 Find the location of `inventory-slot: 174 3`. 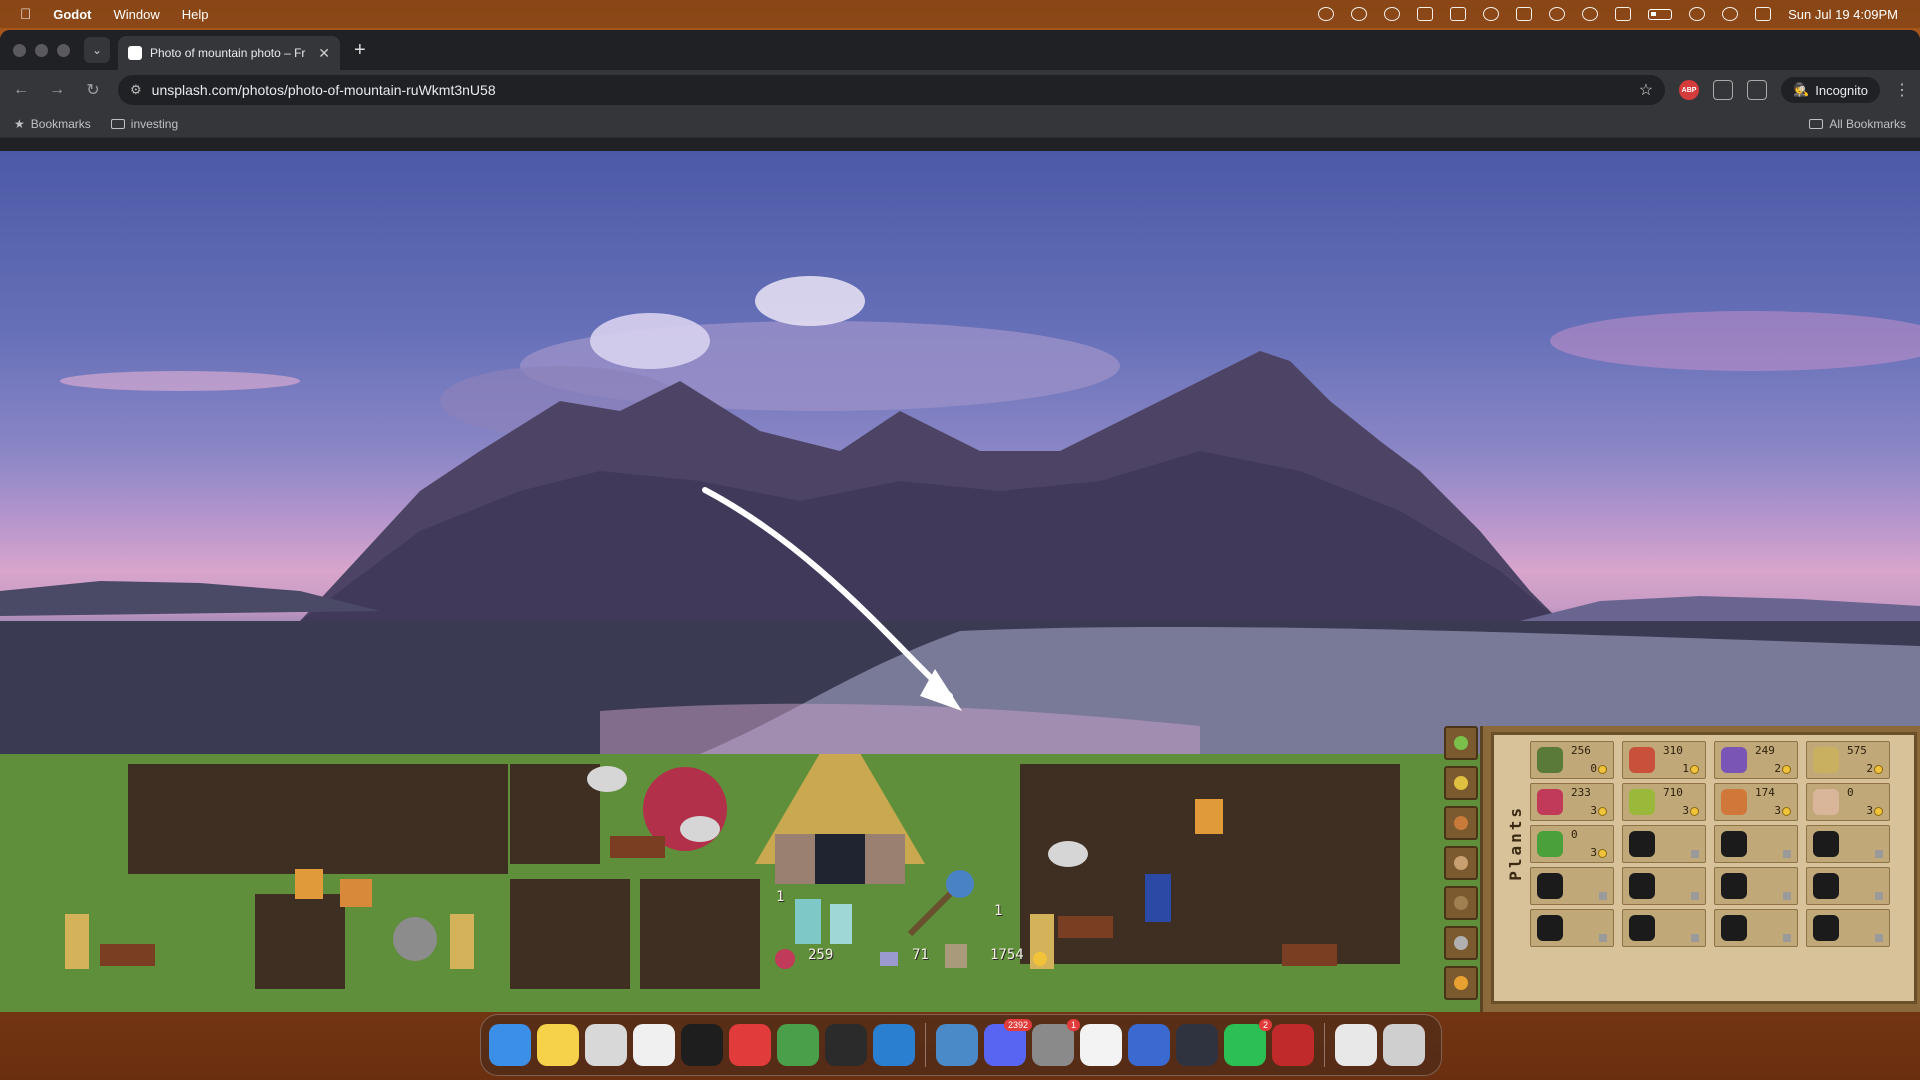

inventory-slot: 174 3 is located at coordinates (1756, 802).